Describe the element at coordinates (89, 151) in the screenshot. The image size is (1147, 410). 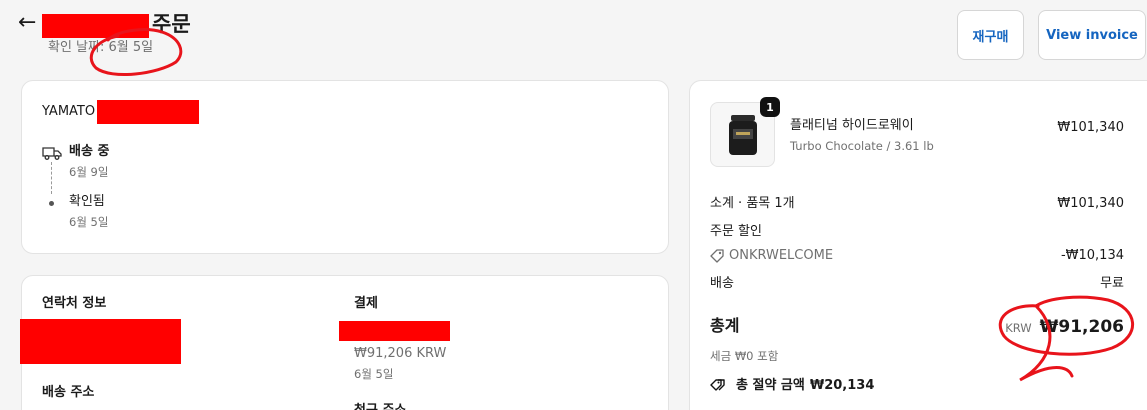
I see `step-title-shipping: 배송 중` at that location.